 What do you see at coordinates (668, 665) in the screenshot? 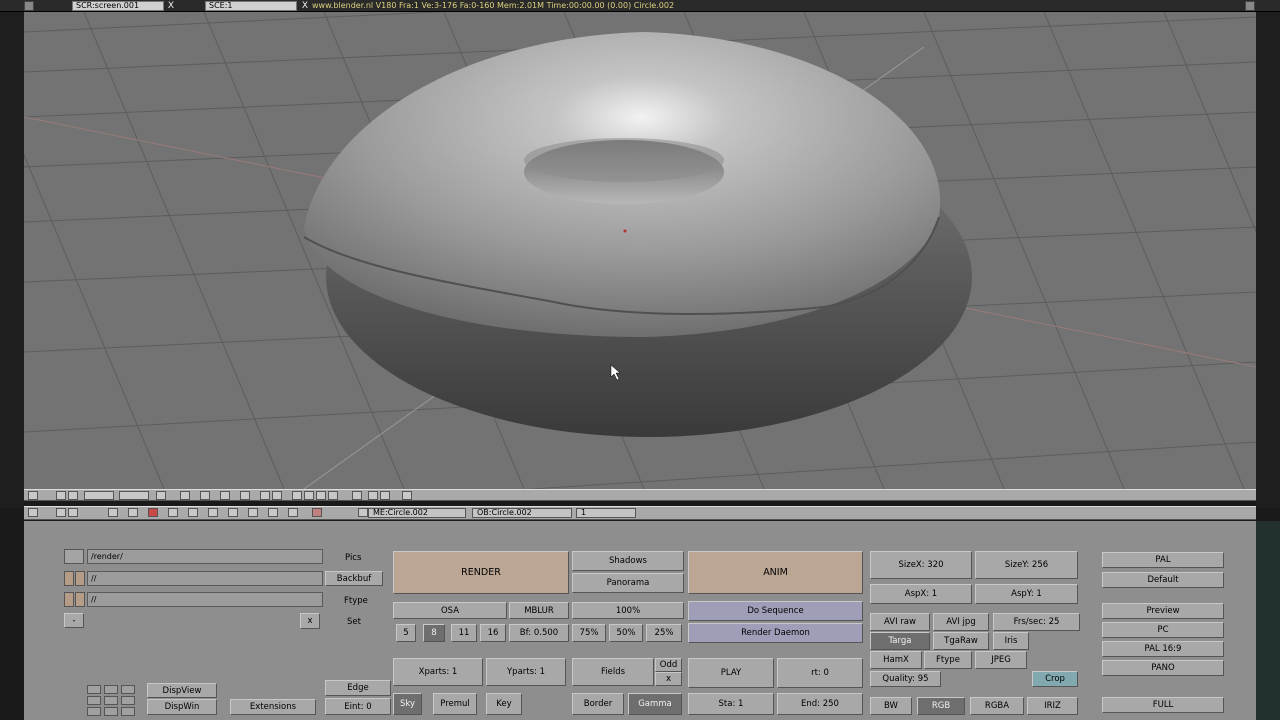
I see `odd-toggle: Odd` at bounding box center [668, 665].